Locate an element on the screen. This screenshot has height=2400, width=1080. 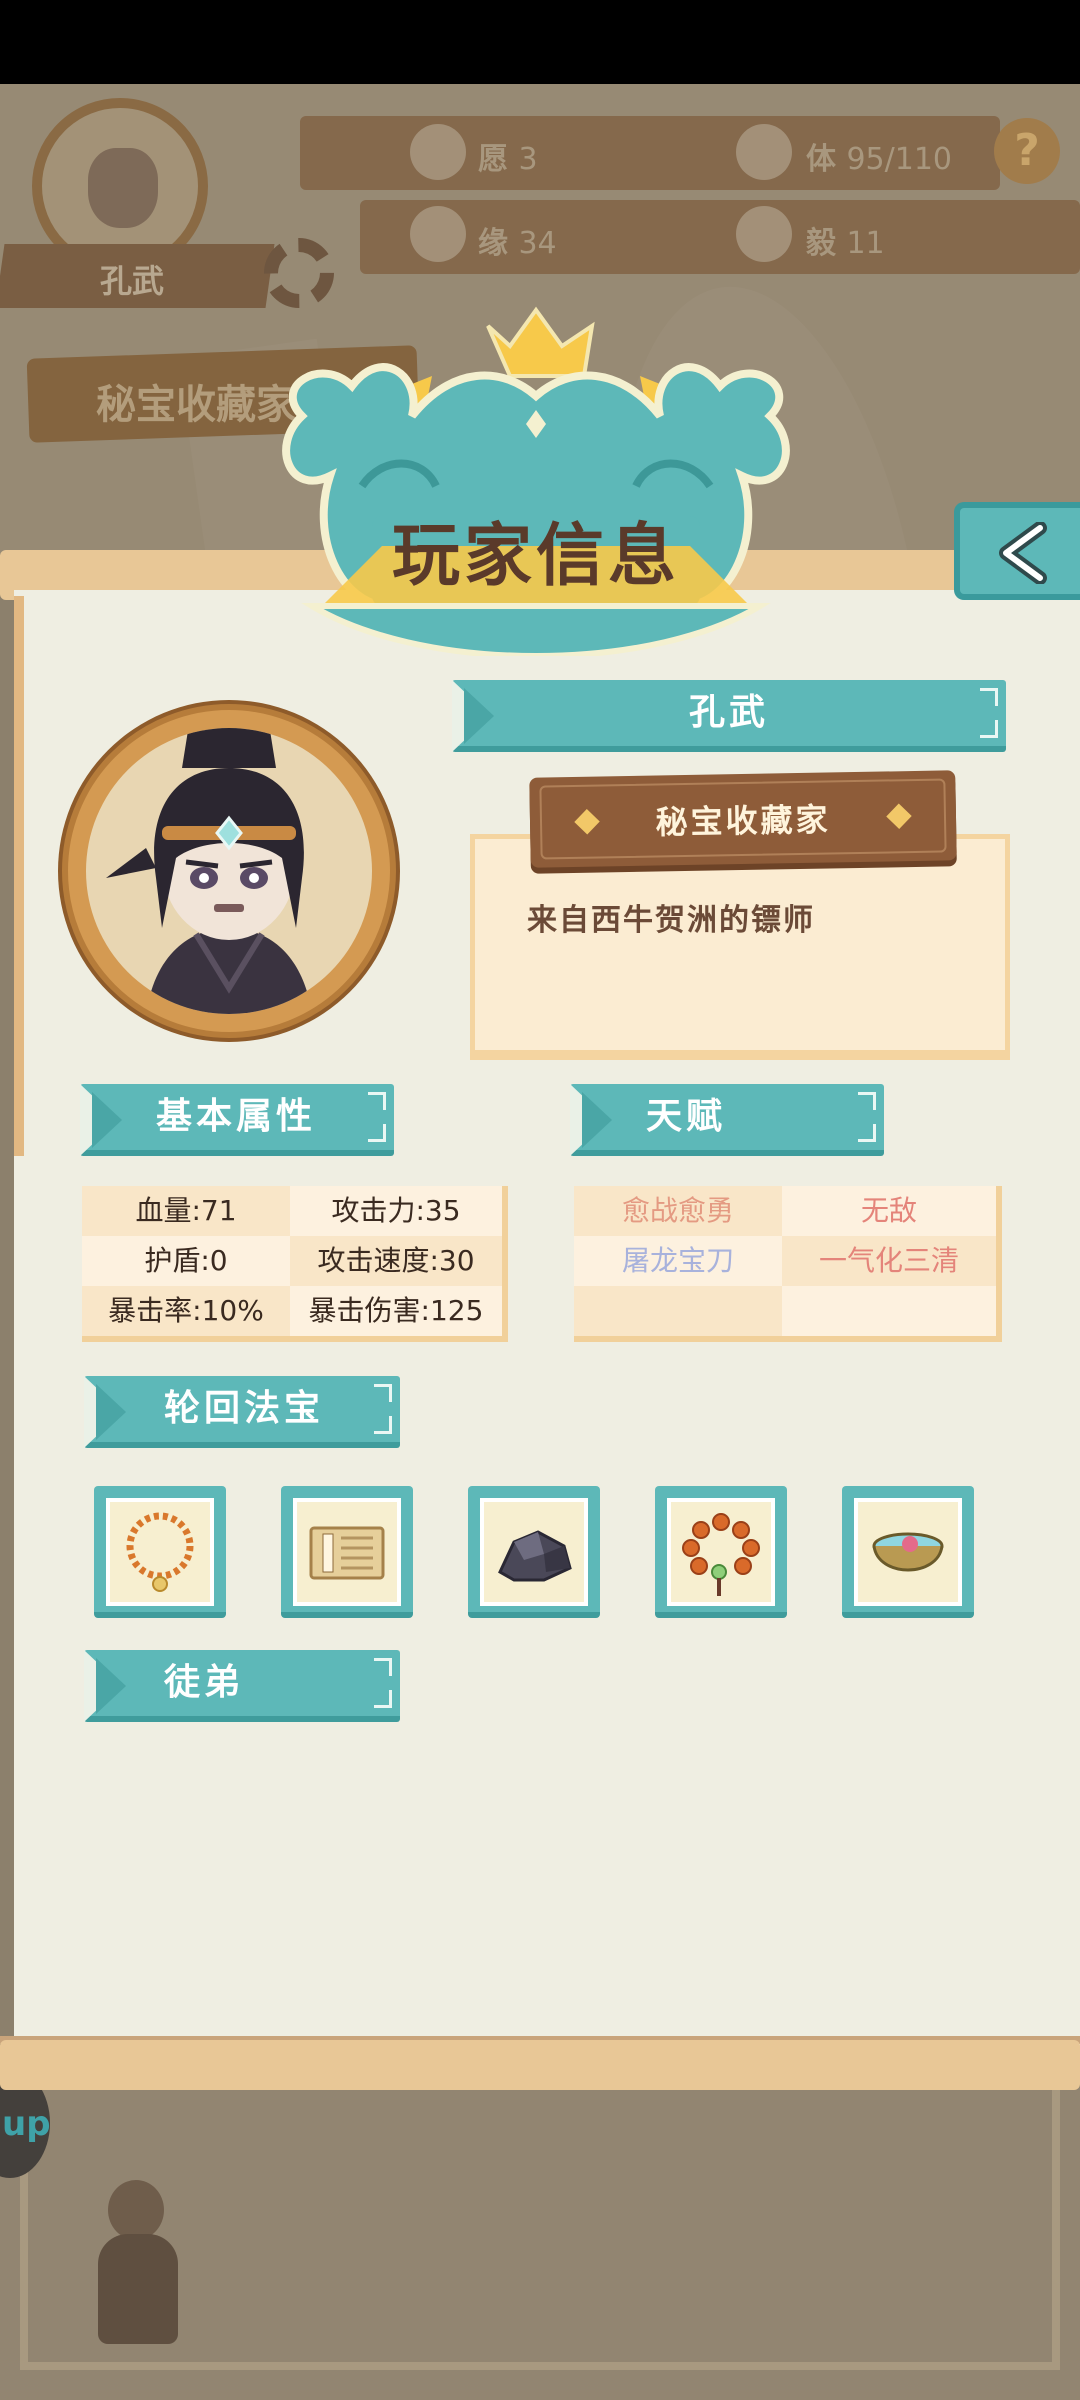
help-button: ? is located at coordinates (1027, 151).